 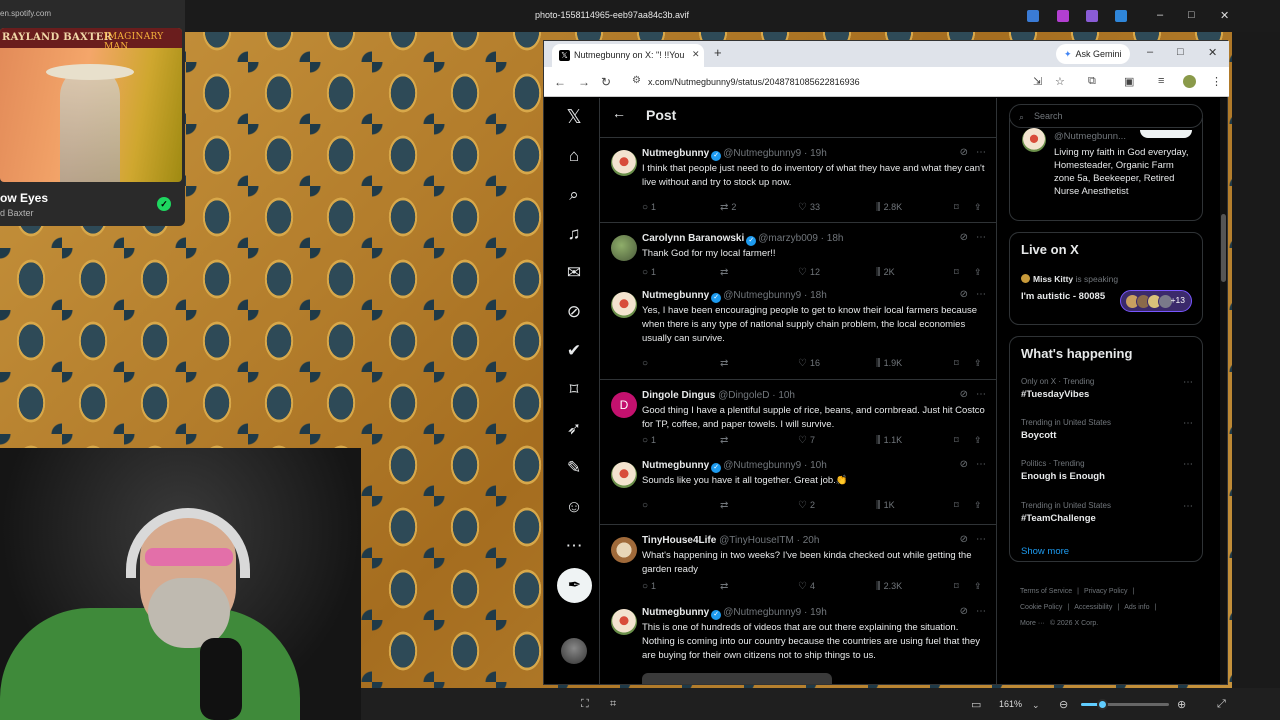 I want to click on reply-button: ○ 1, so click(x=649, y=207).